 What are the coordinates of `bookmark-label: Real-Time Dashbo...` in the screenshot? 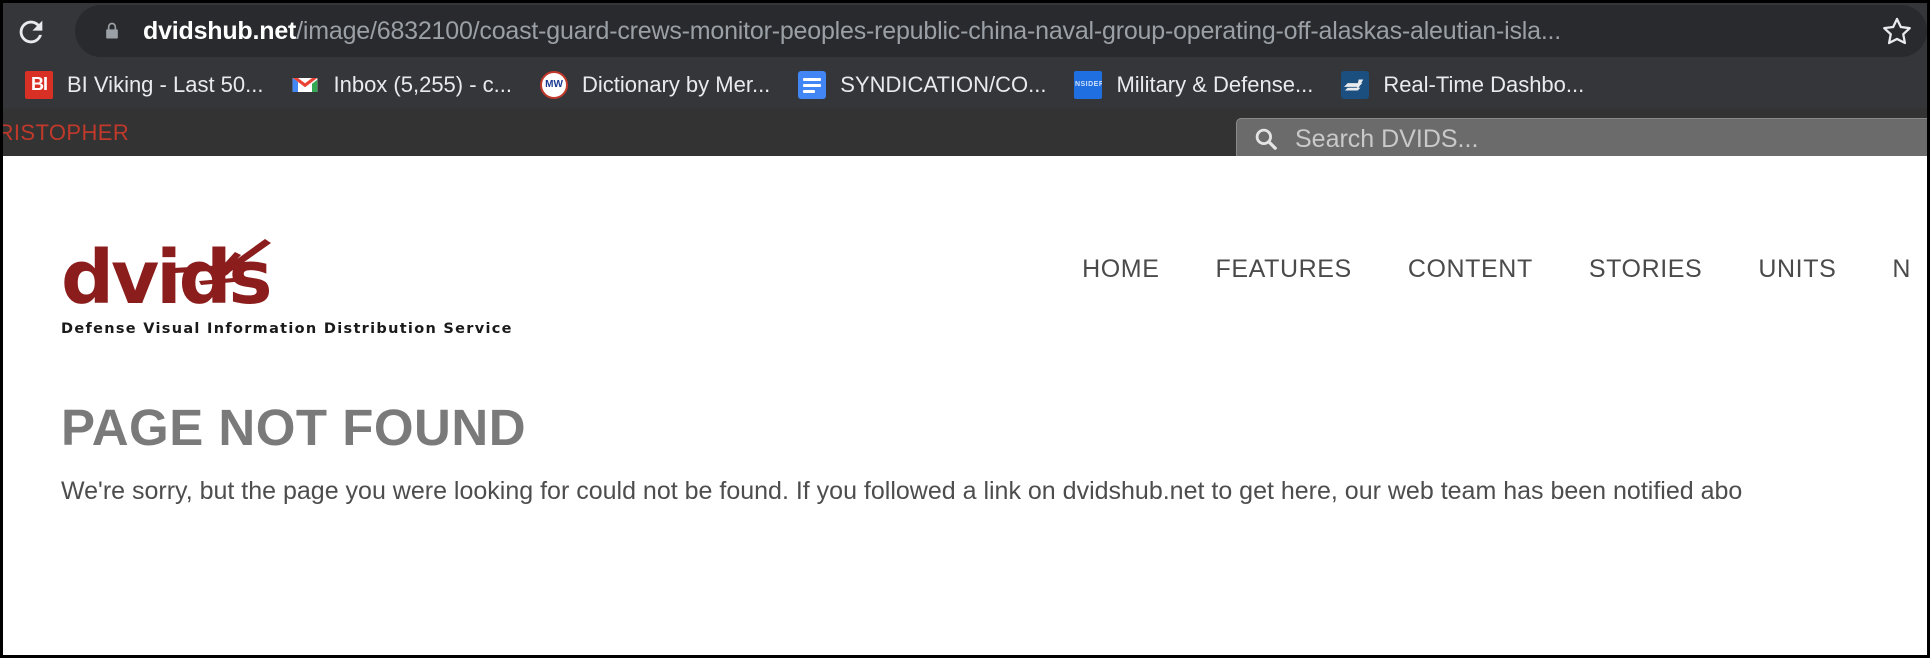 It's located at (1484, 84).